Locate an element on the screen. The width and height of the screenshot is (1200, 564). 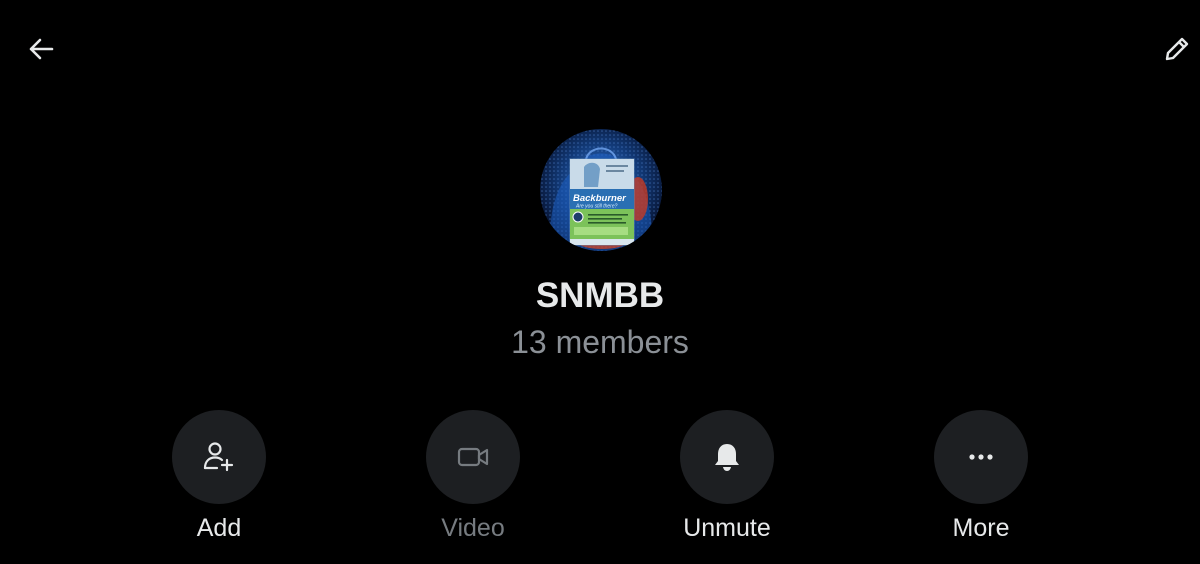
add-action: Add is located at coordinates (219, 476).